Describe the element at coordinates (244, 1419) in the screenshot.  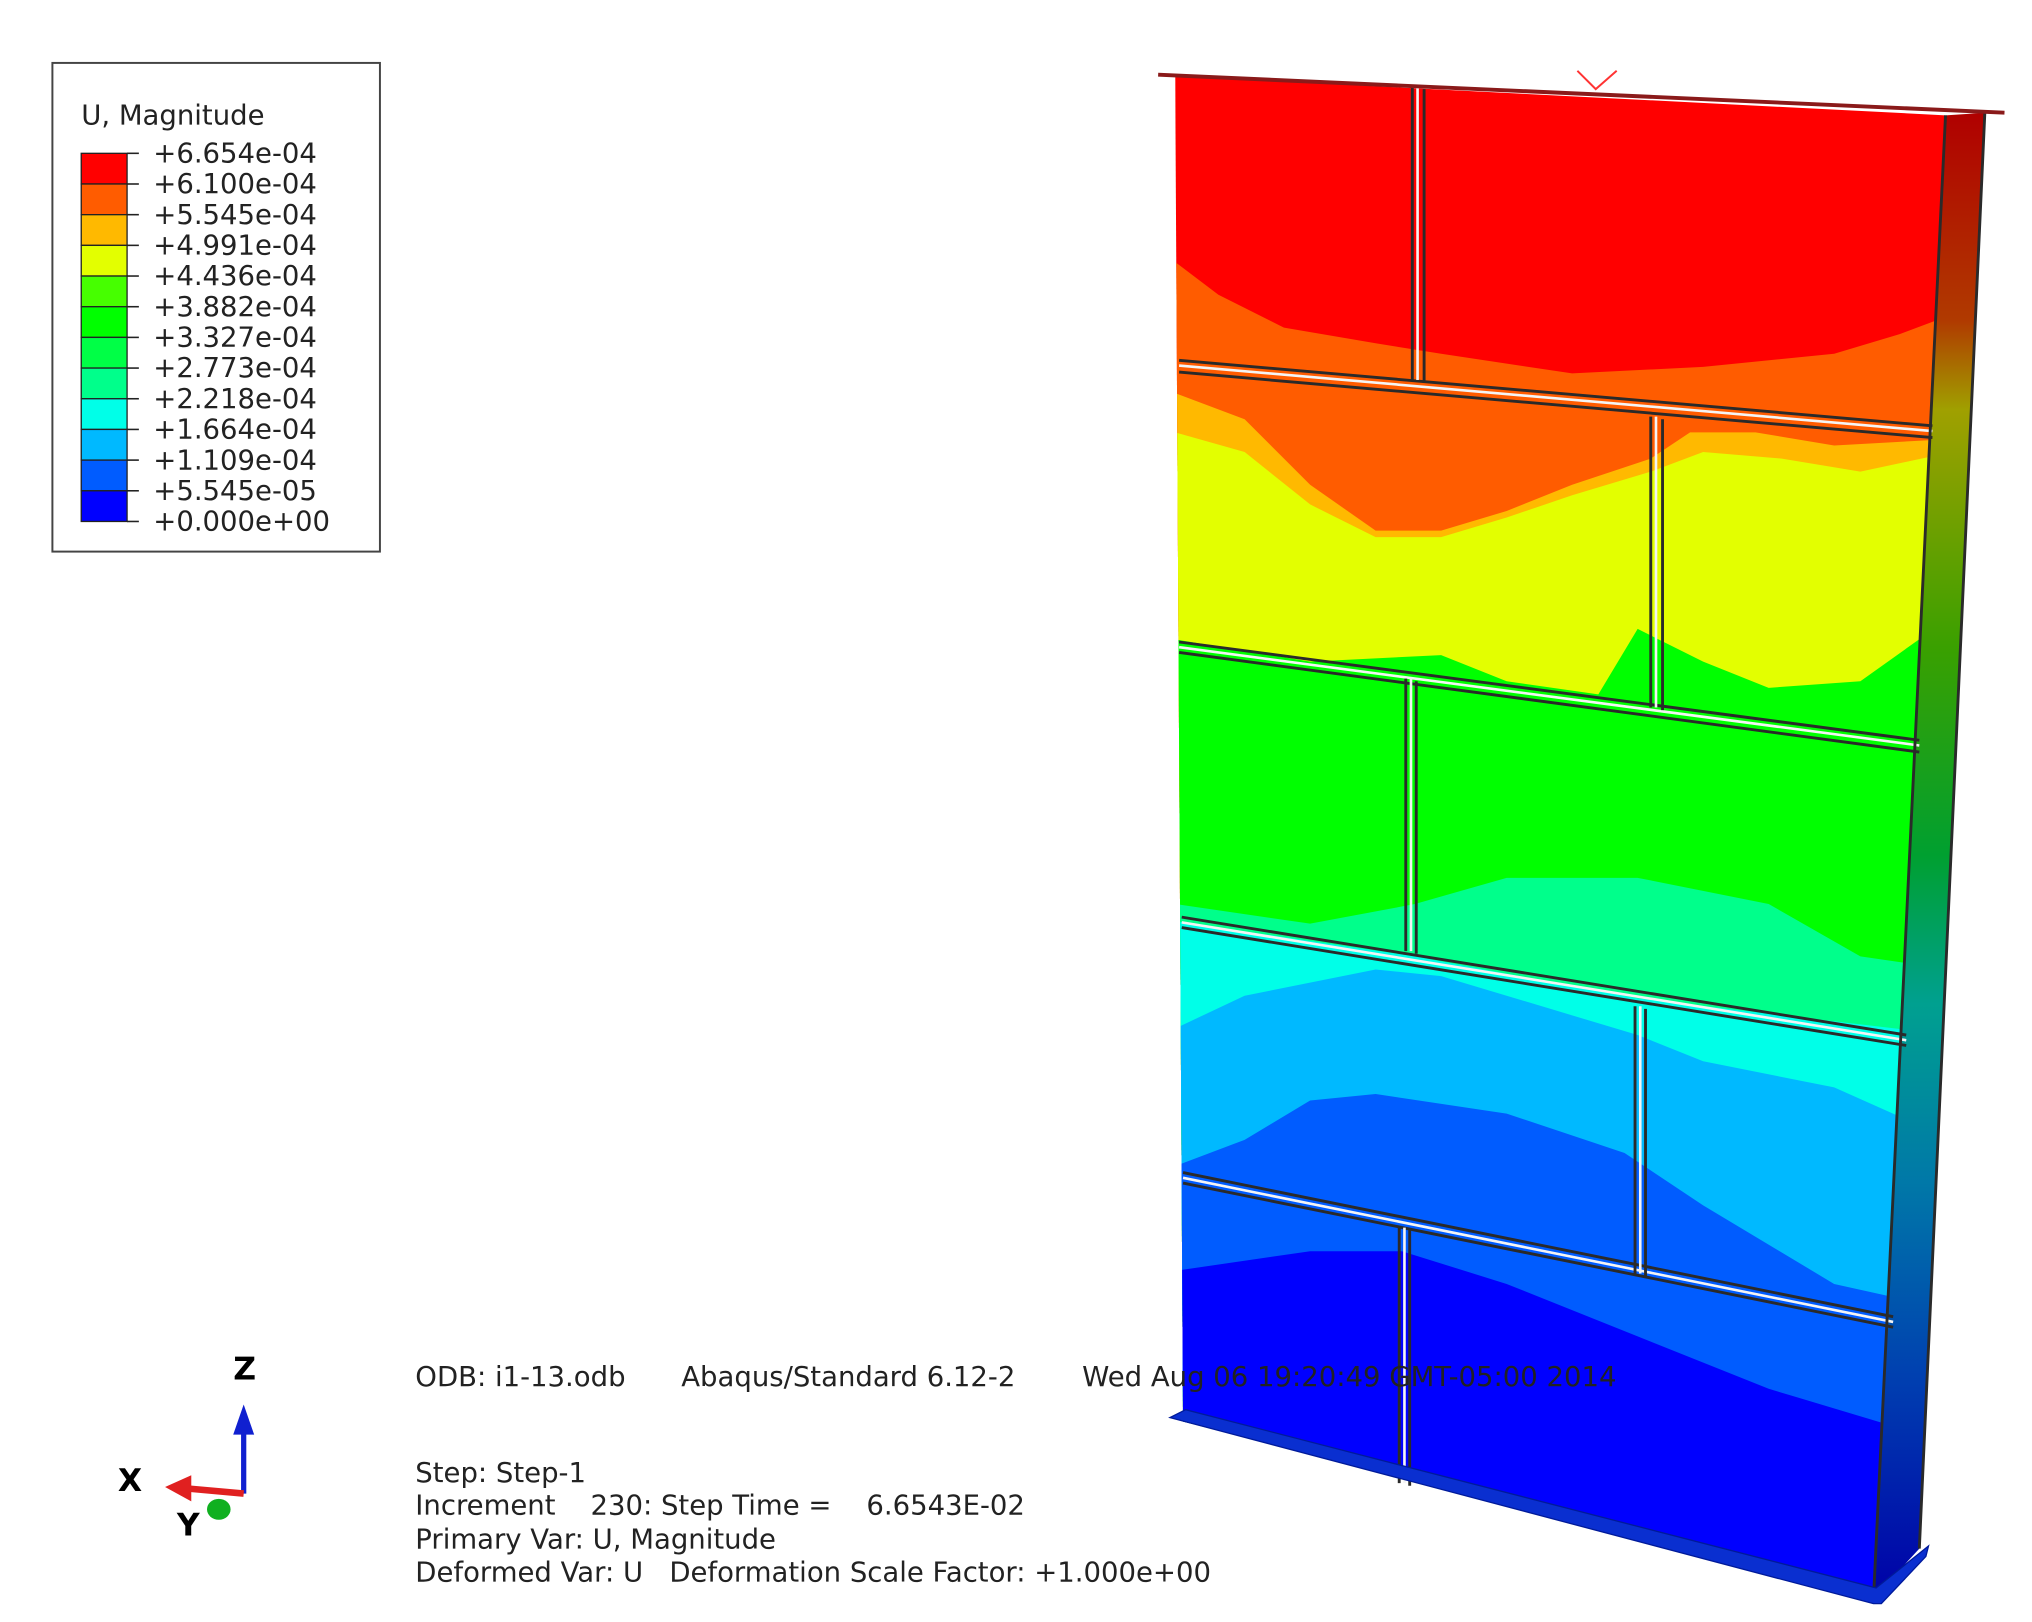
I see `z-arrowhead-icon` at that location.